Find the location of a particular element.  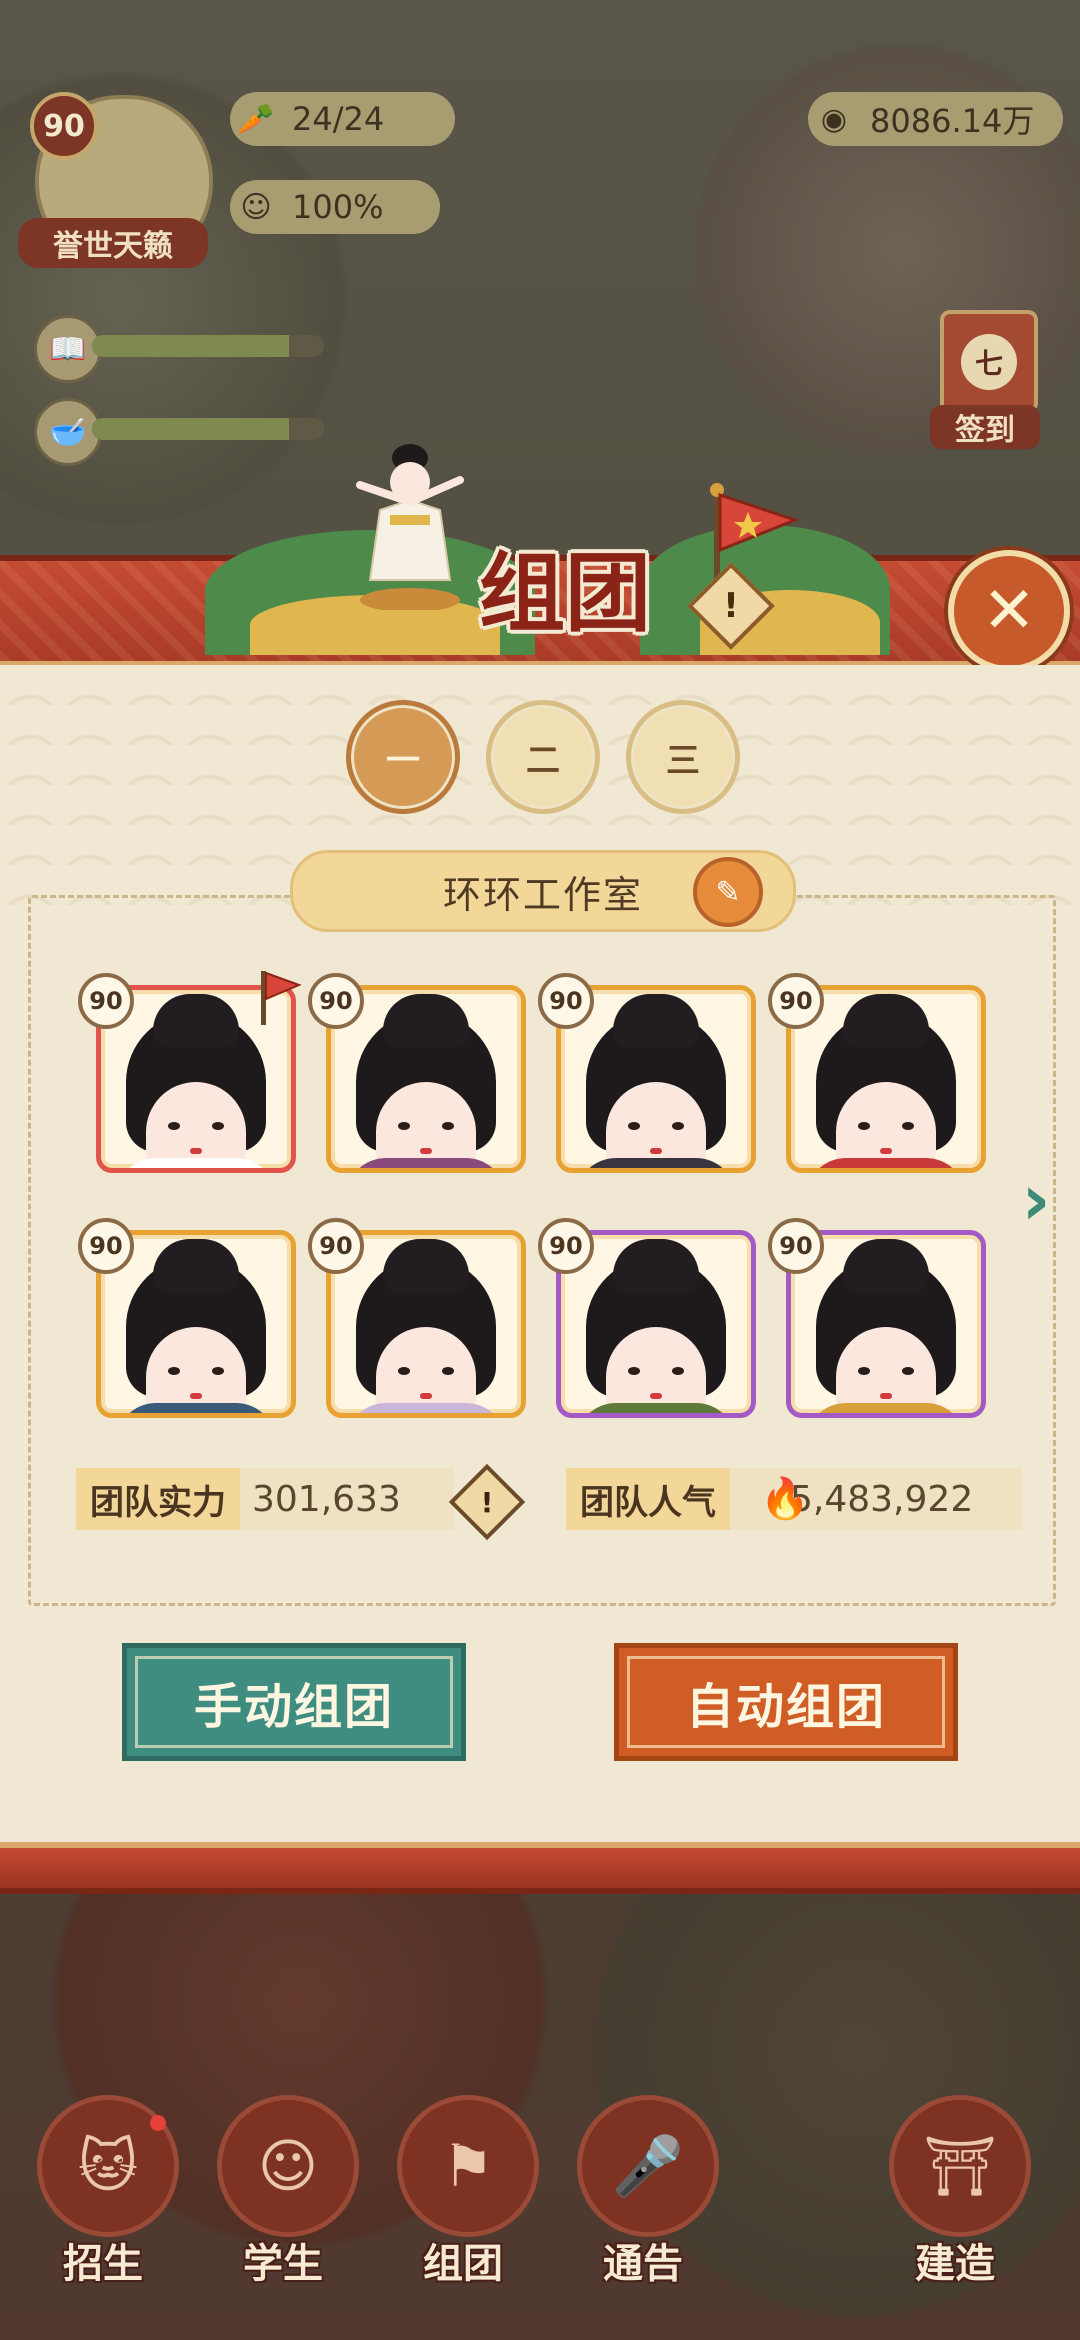

student-face-icon: ☺ is located at coordinates (288, 2166).